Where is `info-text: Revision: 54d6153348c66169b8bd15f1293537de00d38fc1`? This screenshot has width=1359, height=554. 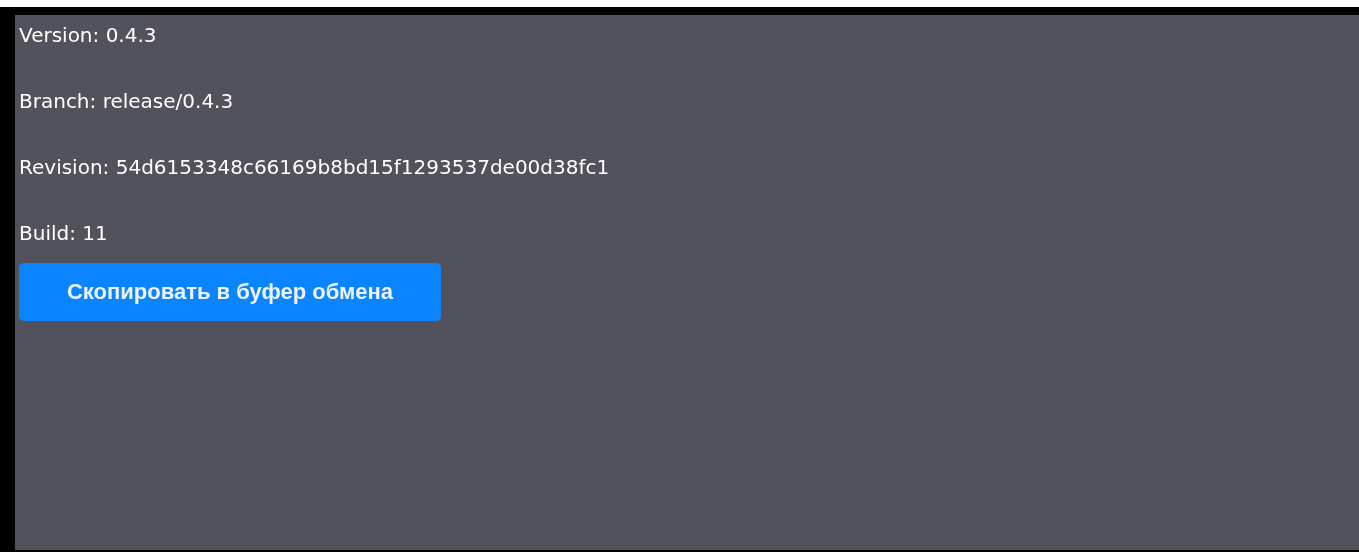 info-text: Revision: 54d6153348c66169b8bd15f1293537de00d38fc1 is located at coordinates (314, 167).